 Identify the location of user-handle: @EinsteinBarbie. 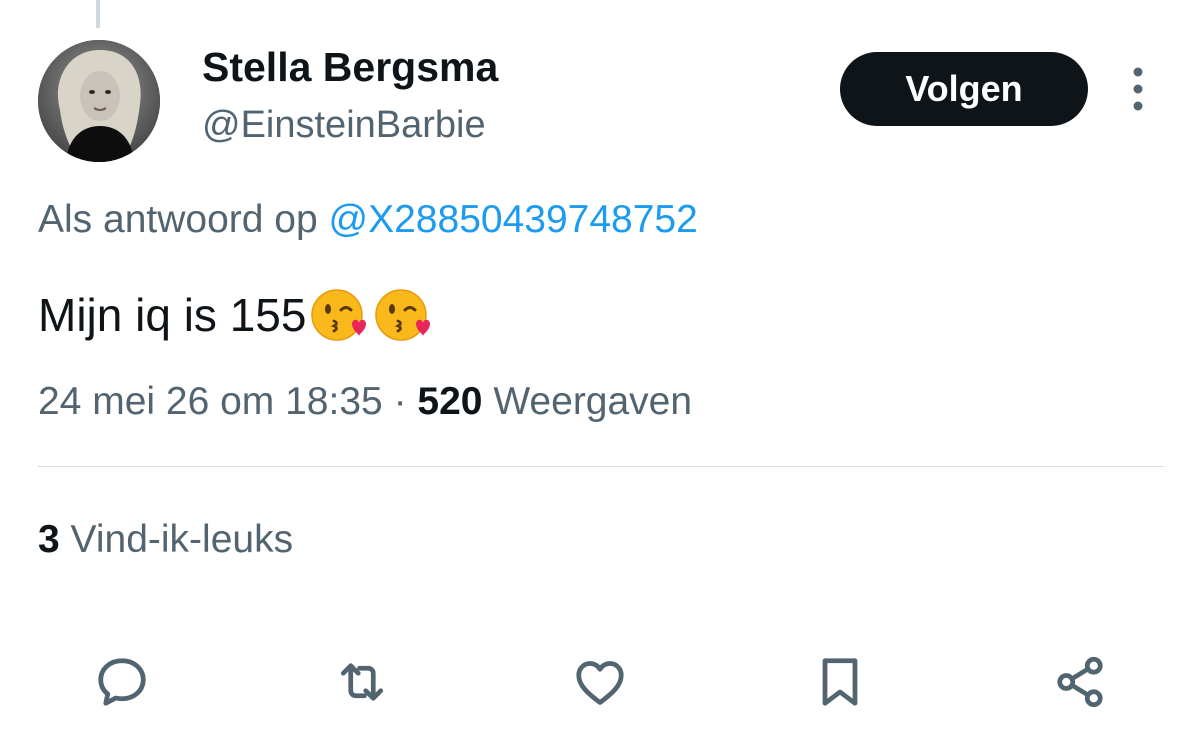
(344, 125).